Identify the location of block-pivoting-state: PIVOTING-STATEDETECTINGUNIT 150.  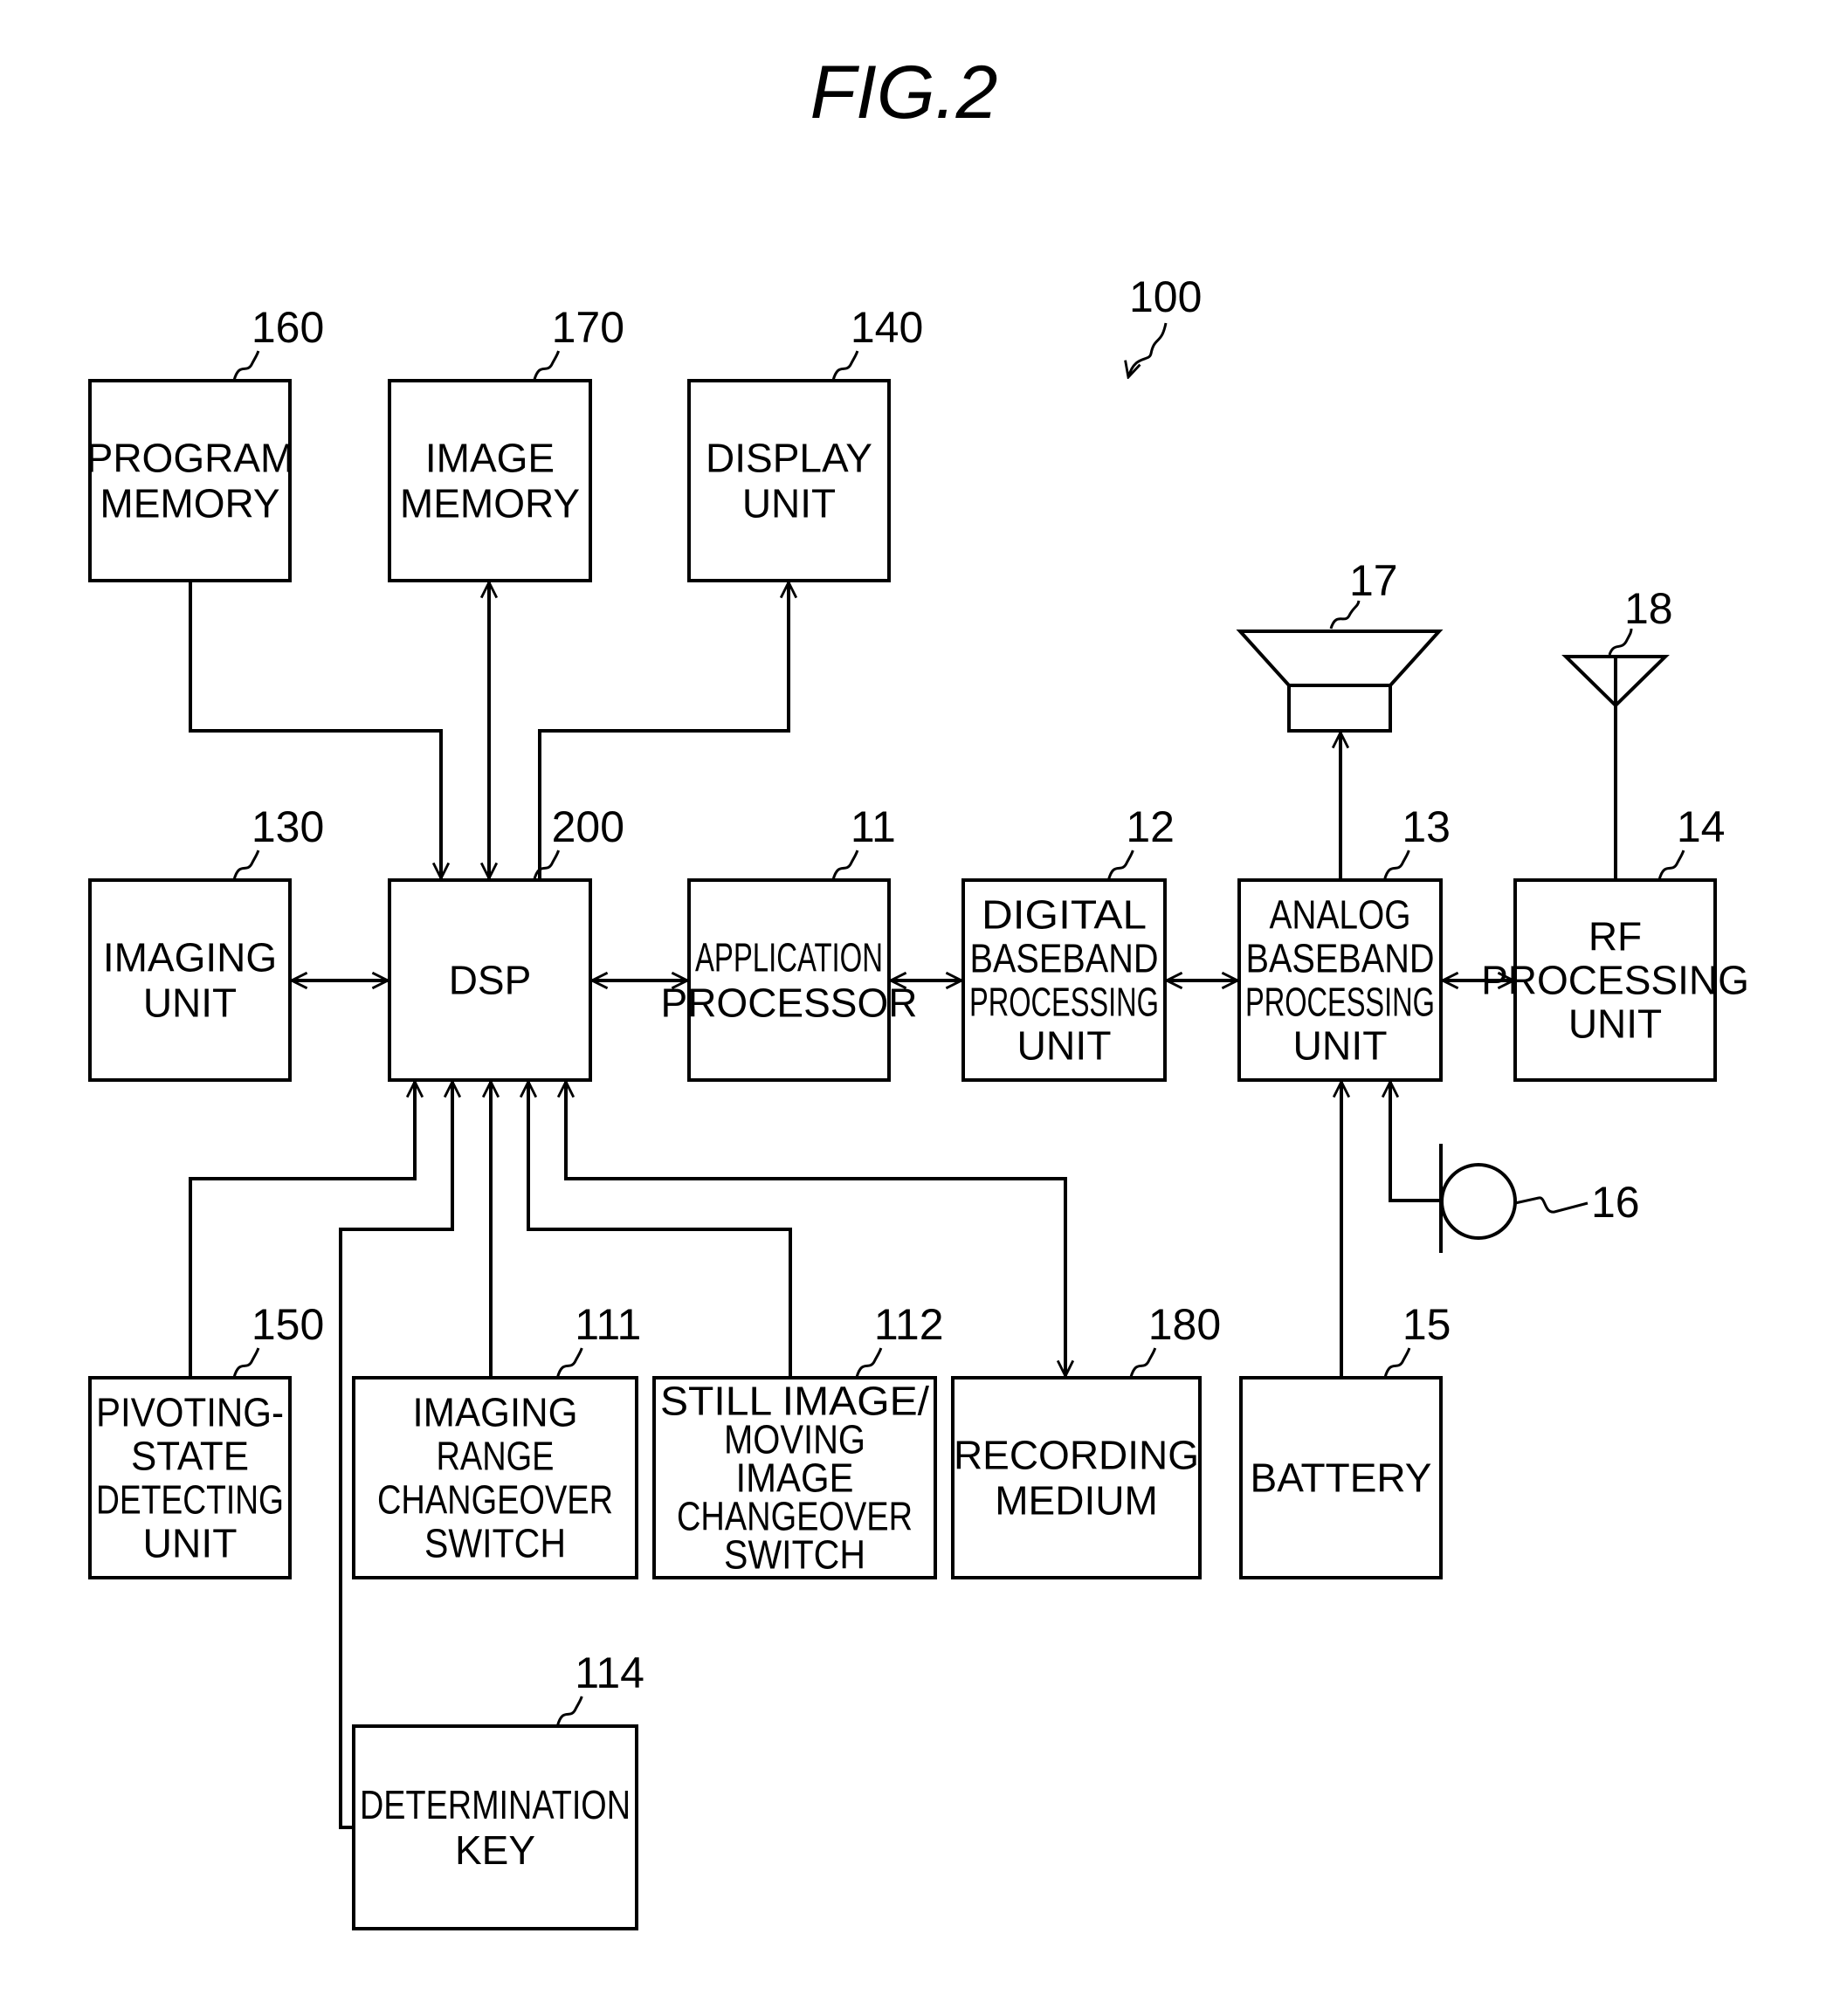
(206, 1440).